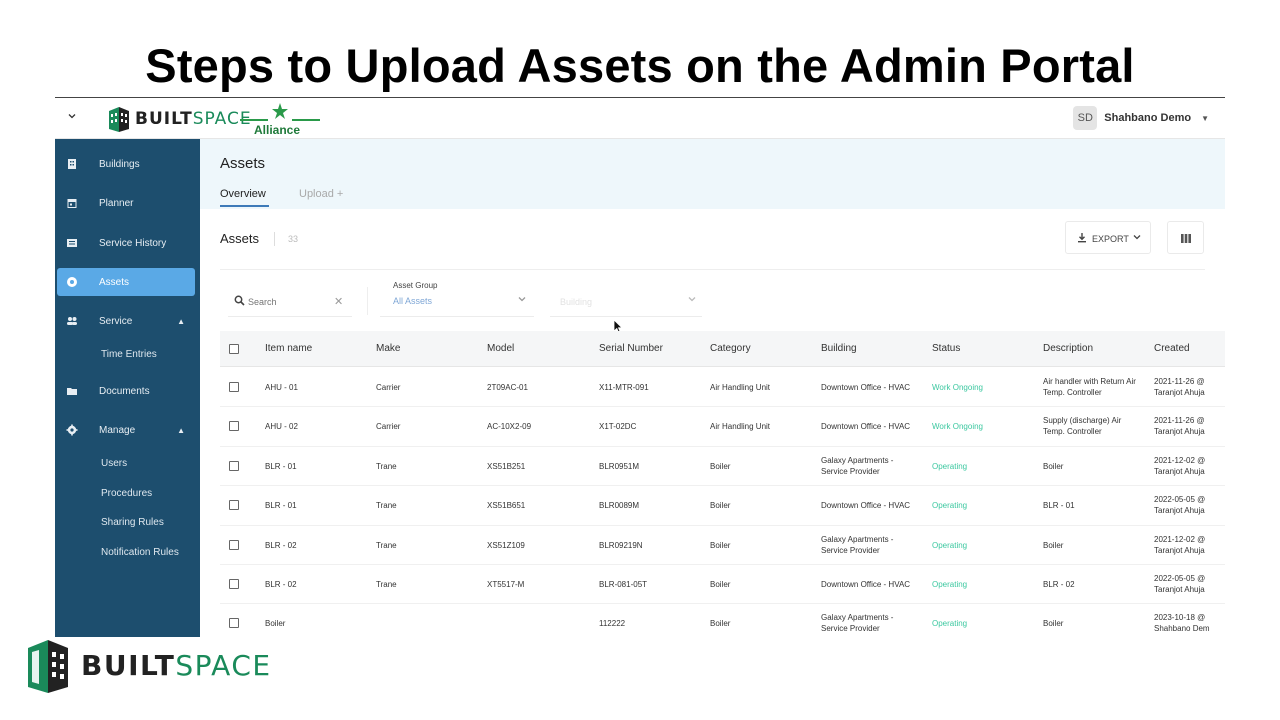 This screenshot has height=720, width=1280. What do you see at coordinates (234, 349) in the screenshot?
I see `select-all-checkbox` at bounding box center [234, 349].